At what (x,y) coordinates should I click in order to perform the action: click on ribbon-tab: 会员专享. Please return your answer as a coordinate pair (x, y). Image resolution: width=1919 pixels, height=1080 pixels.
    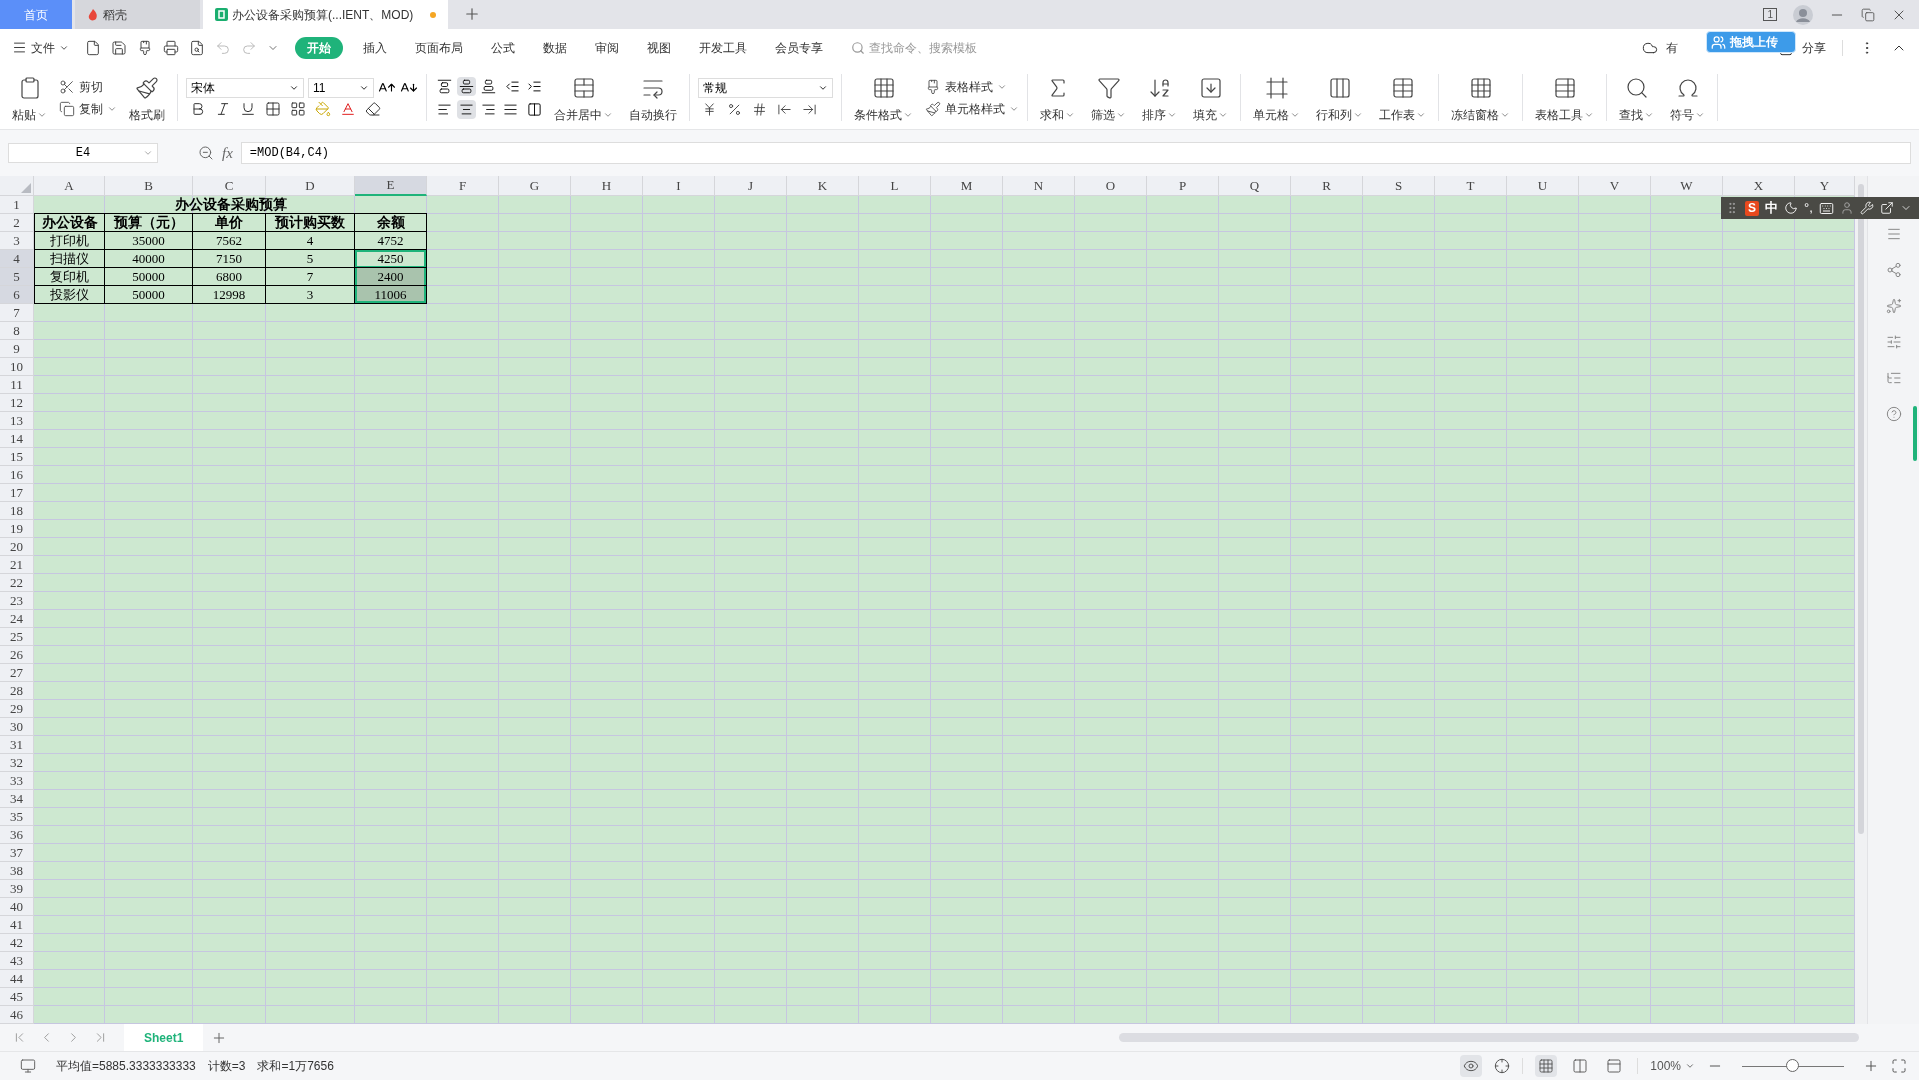
    Looking at the image, I should click on (799, 47).